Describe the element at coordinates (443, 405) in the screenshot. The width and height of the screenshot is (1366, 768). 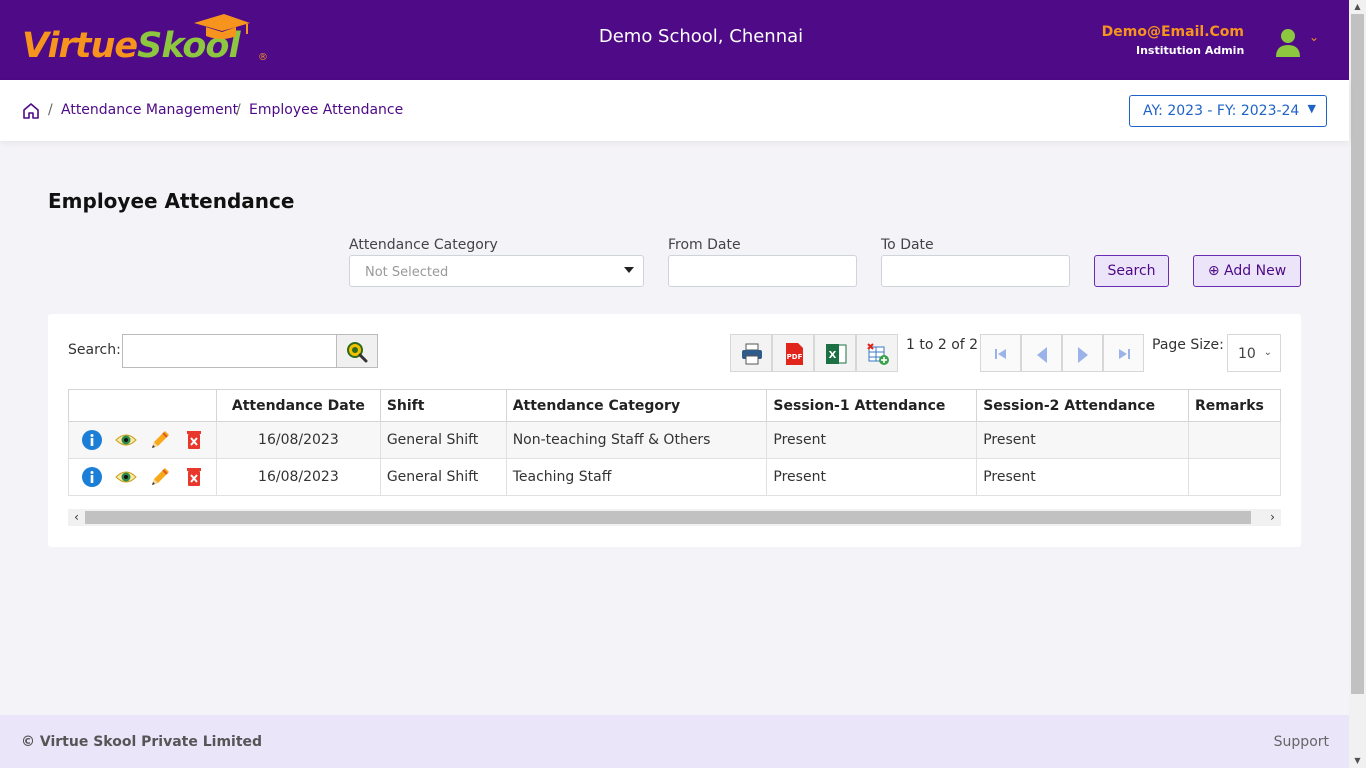
I see `column-header-shift: Shift` at that location.